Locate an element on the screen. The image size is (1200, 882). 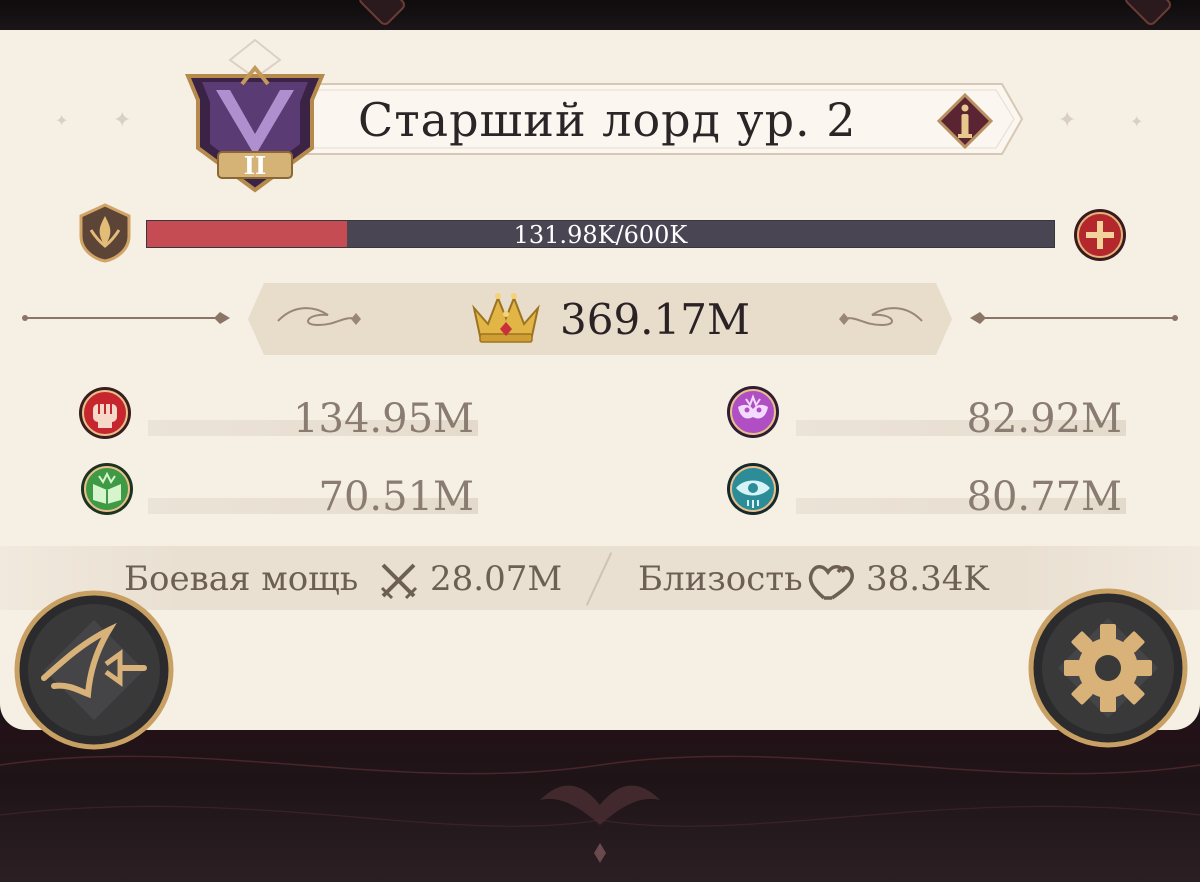
fist-icon is located at coordinates (105, 413).